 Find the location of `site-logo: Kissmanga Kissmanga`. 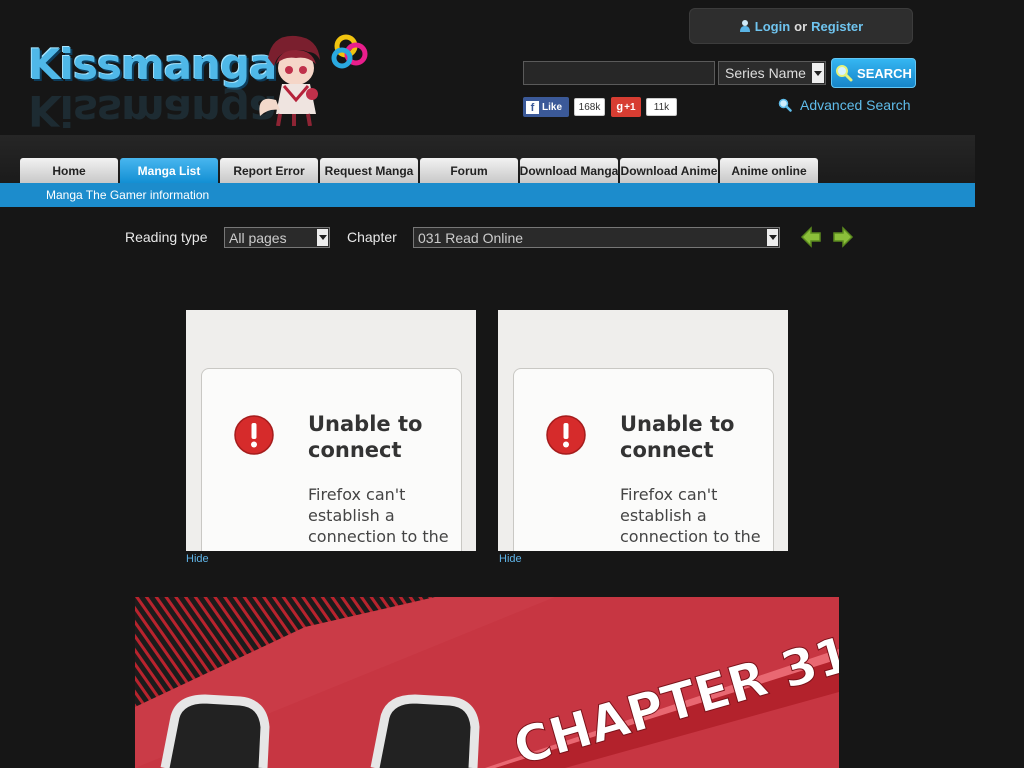

site-logo: Kissmanga Kissmanga is located at coordinates (198, 82).